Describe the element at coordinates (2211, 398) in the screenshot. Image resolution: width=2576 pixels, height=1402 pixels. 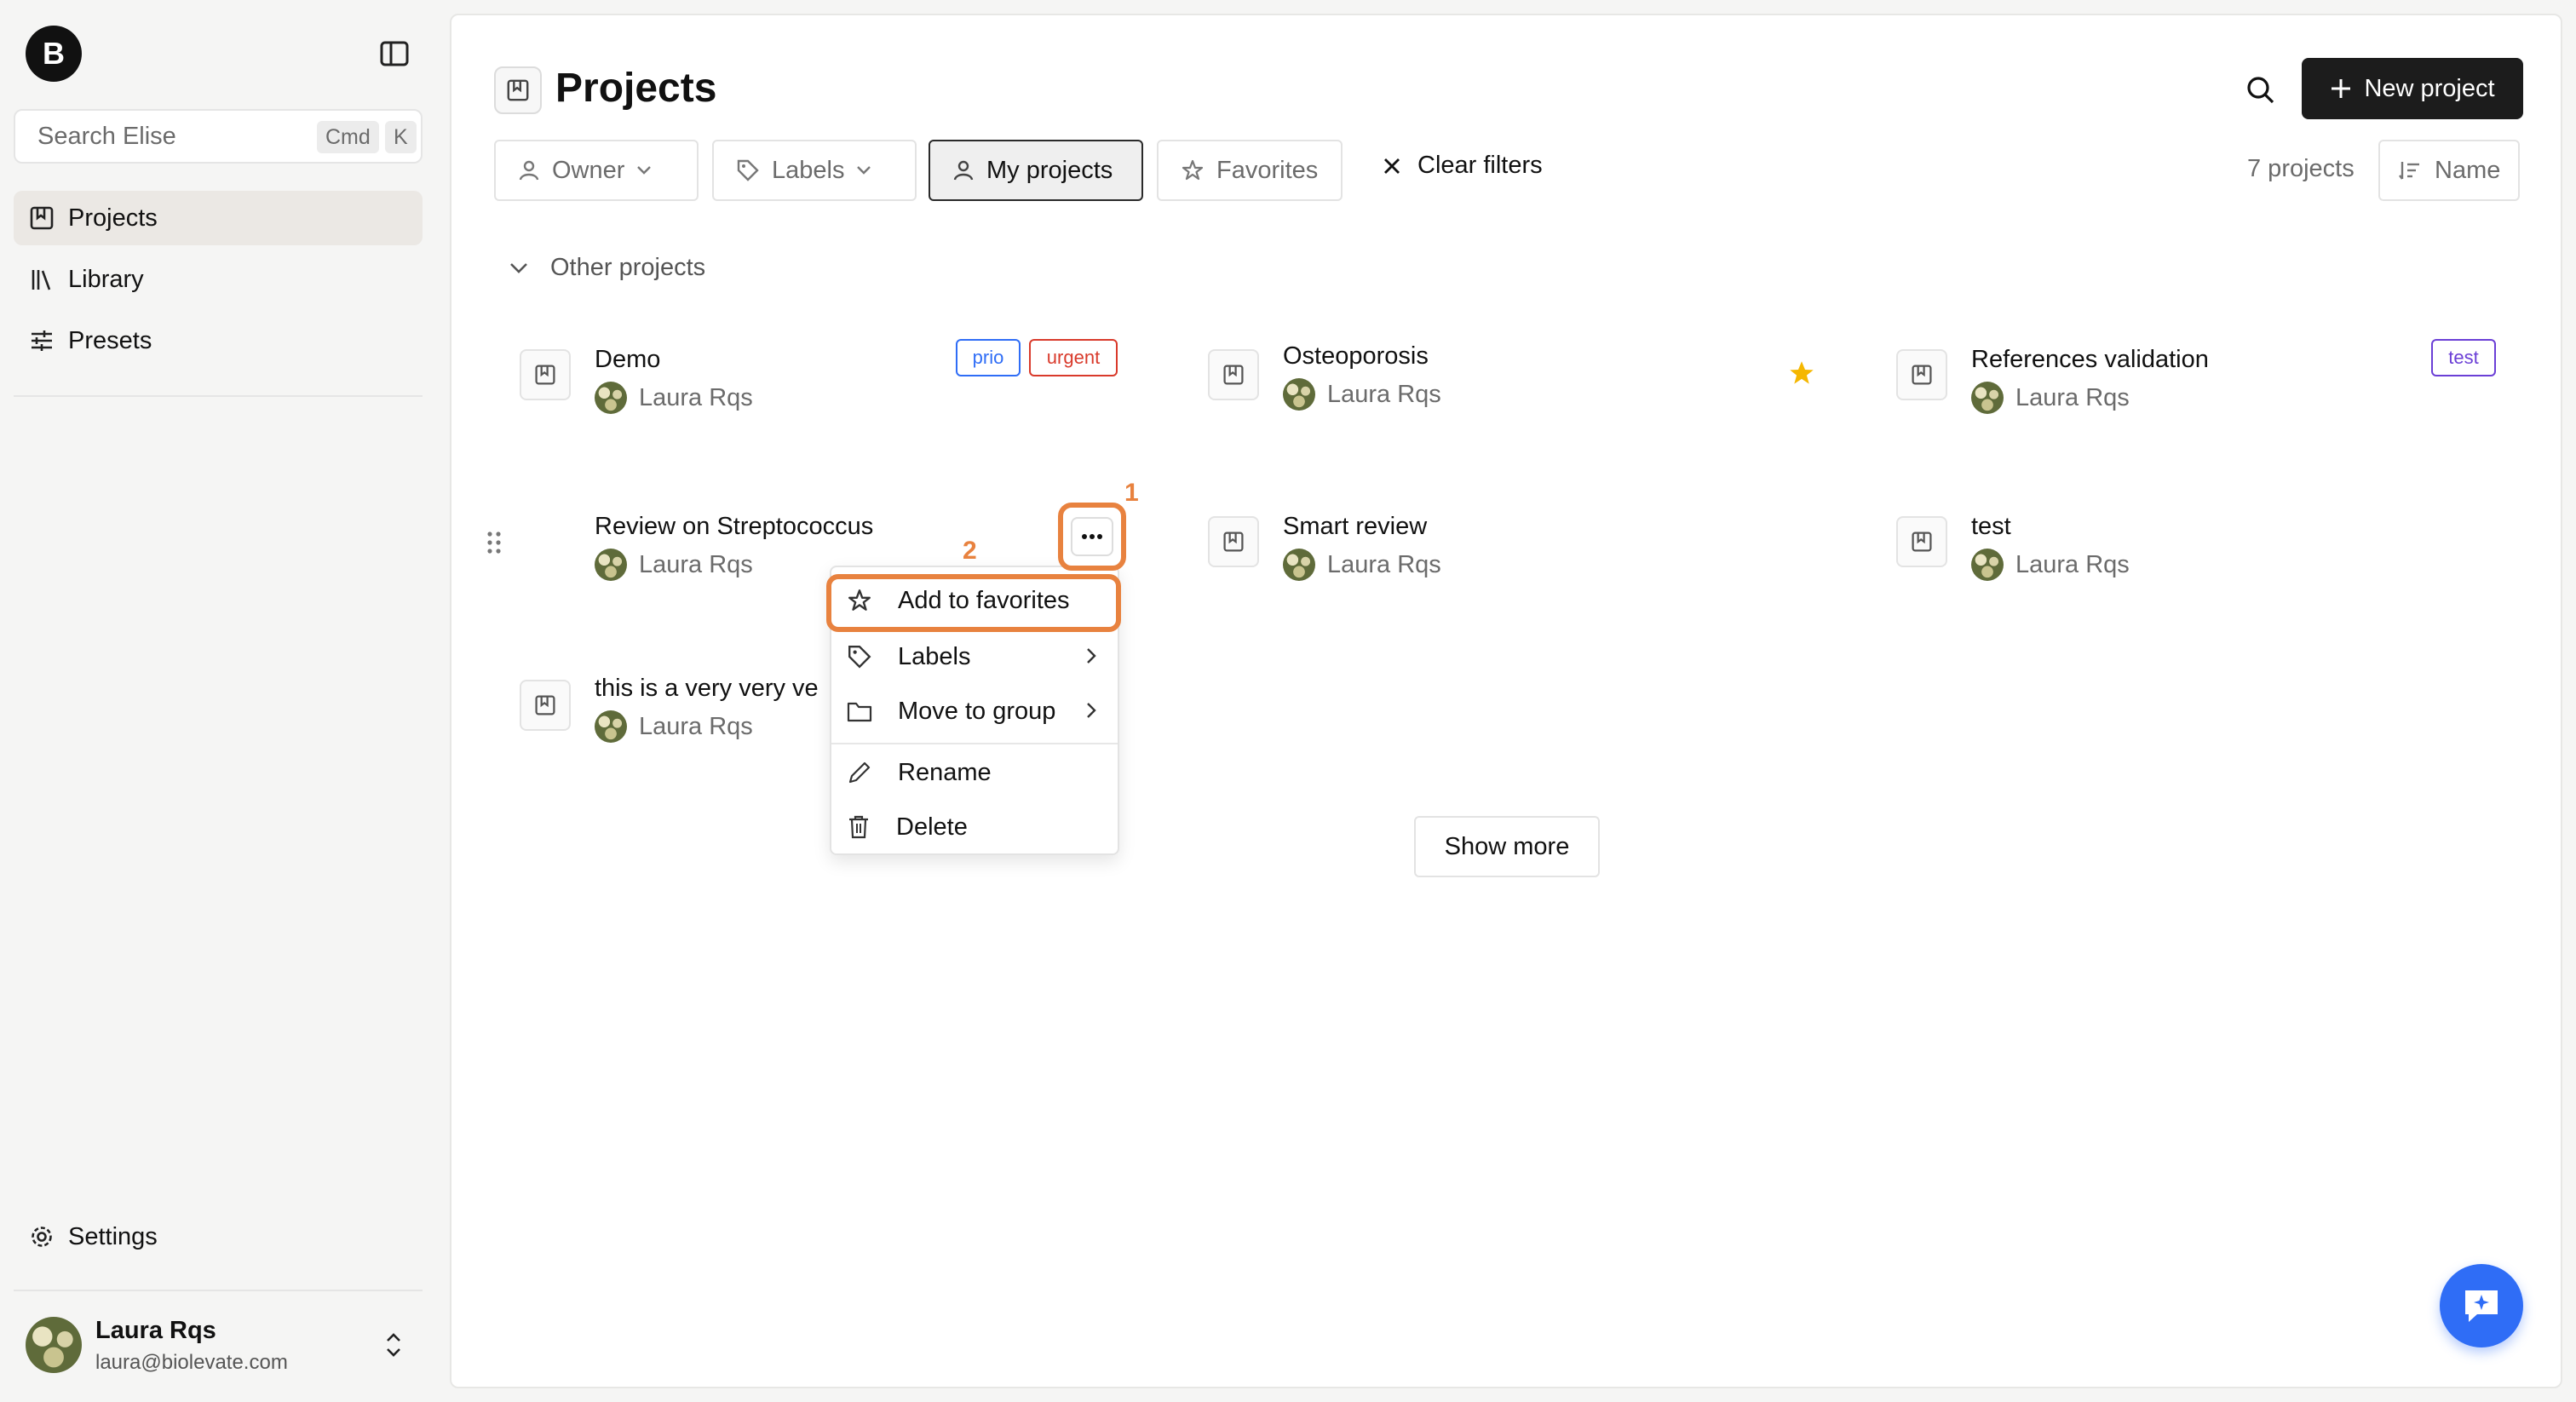
I see `project-card: References validation Laura Rqs test` at that location.